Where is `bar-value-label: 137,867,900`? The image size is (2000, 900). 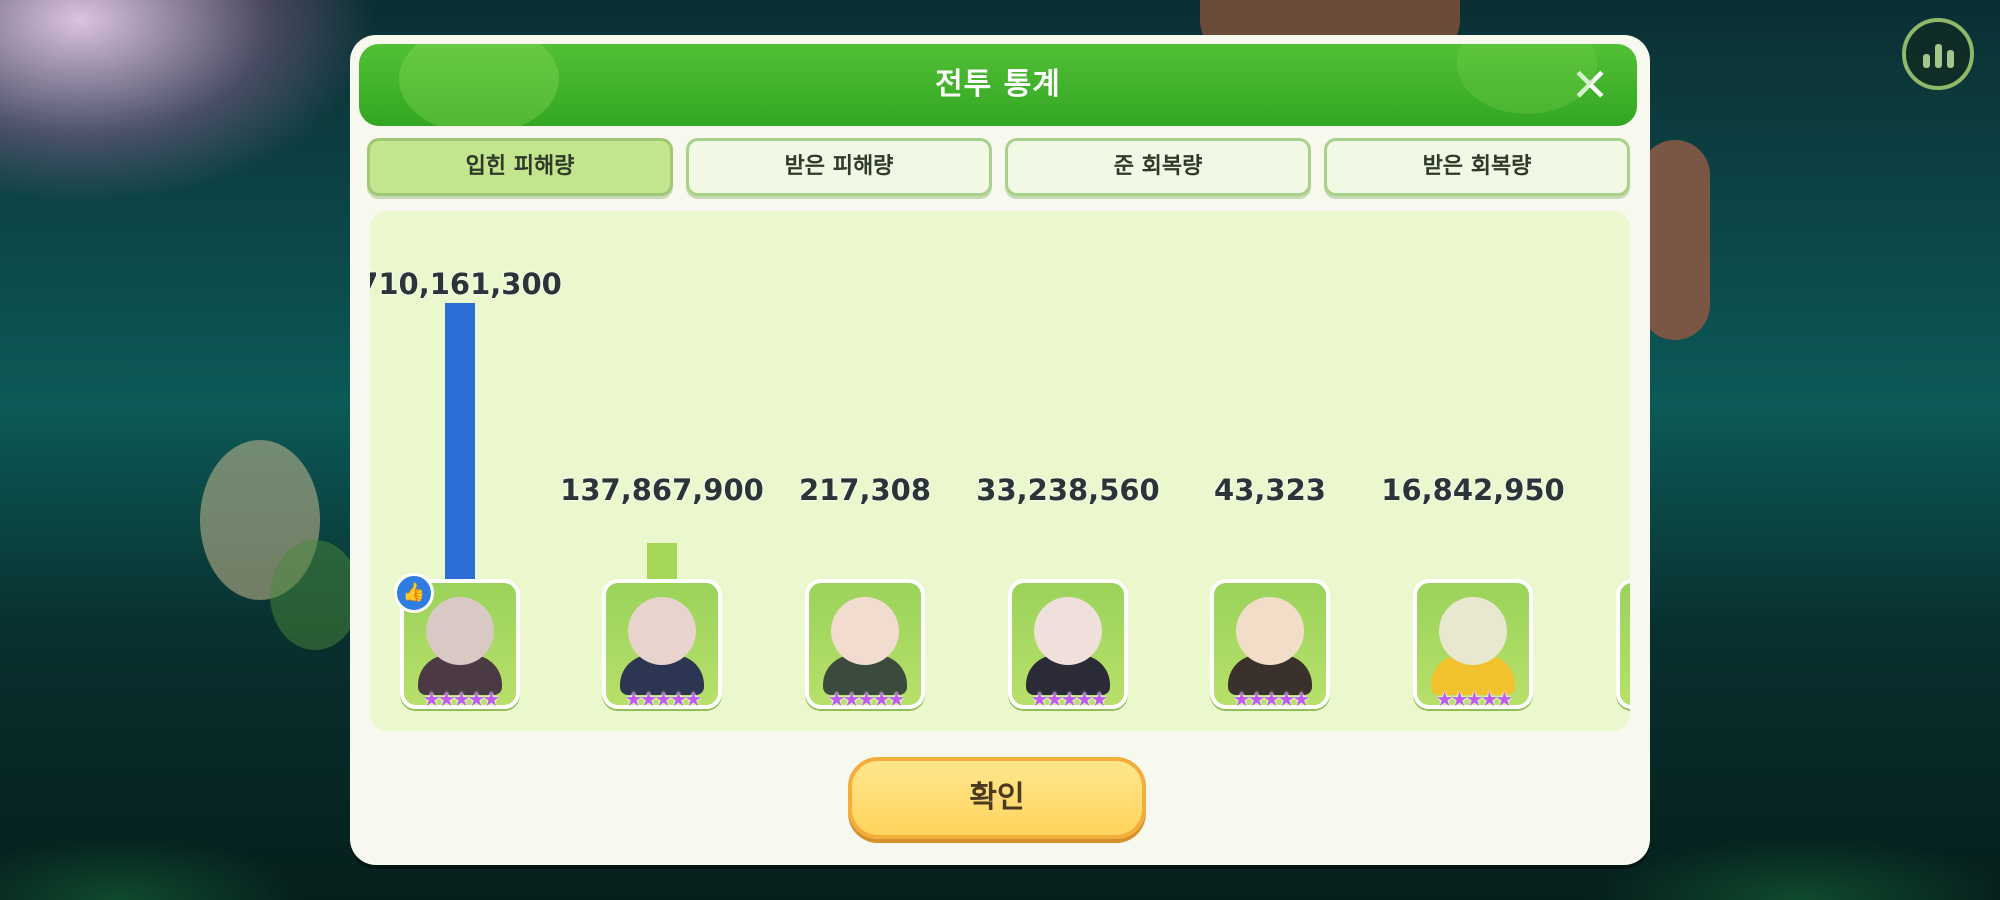 bar-value-label: 137,867,900 is located at coordinates (662, 490).